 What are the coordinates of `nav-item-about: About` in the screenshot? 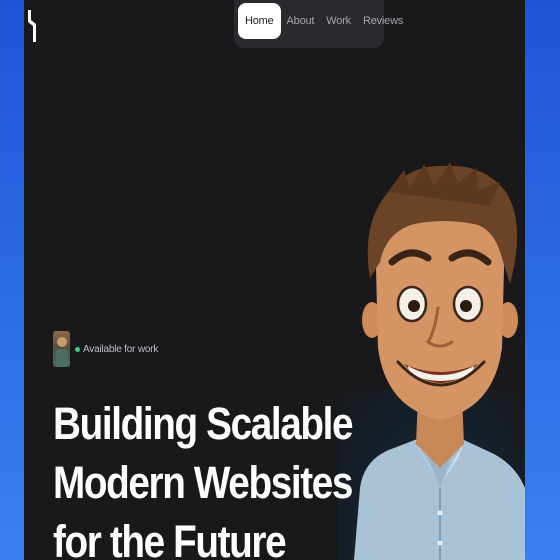 It's located at (301, 21).